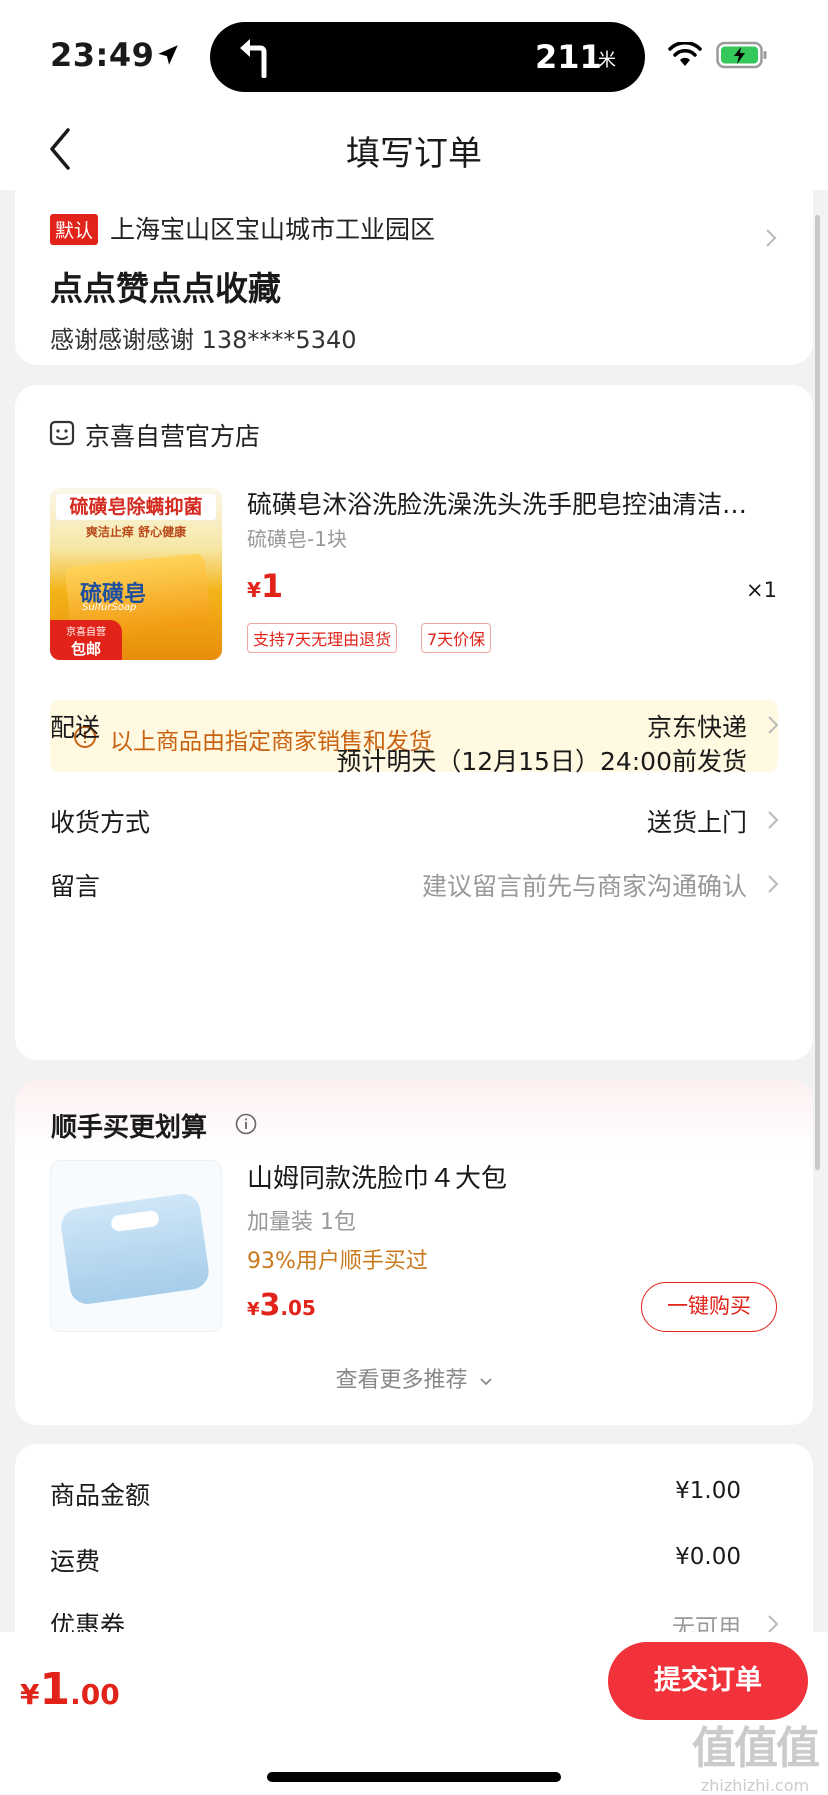  I want to click on home-indicator, so click(414, 1777).